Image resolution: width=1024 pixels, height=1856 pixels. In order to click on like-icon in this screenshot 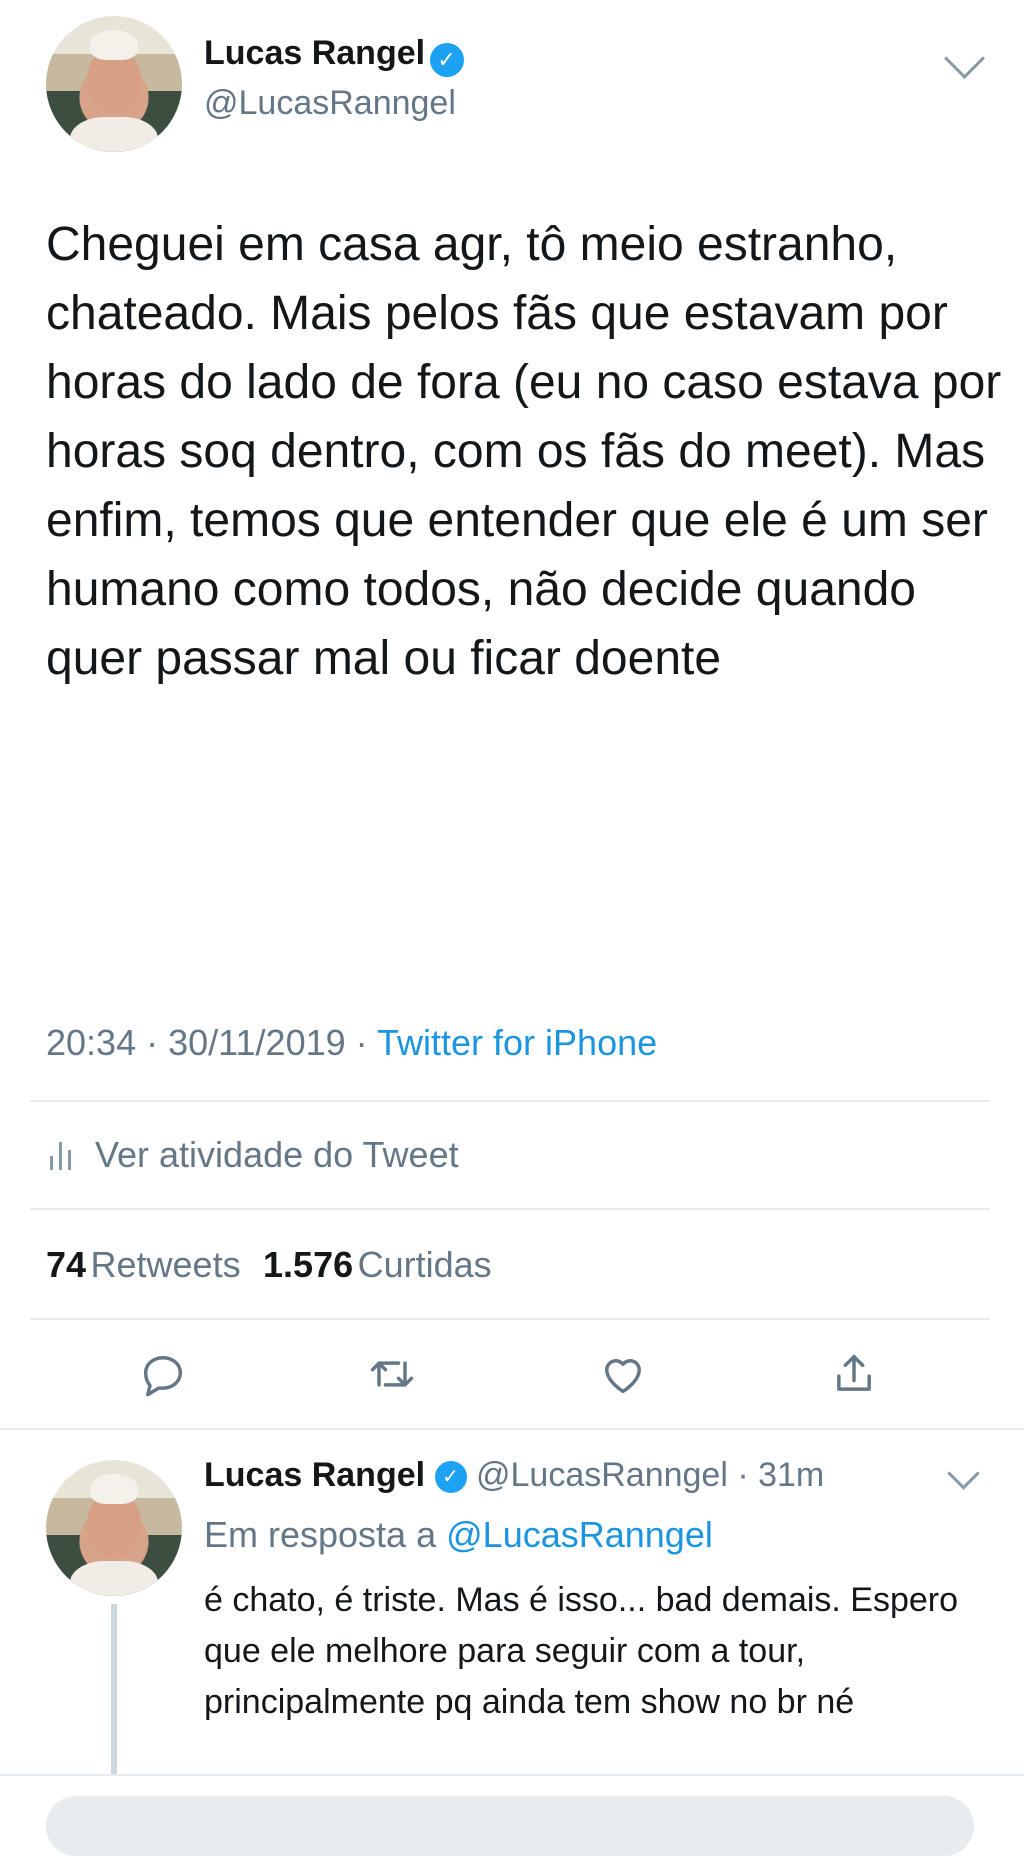, I will do `click(623, 1376)`.